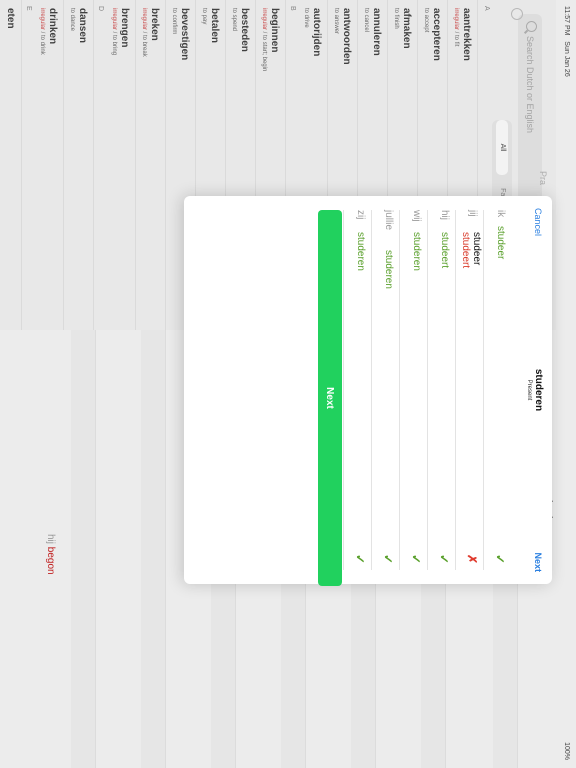 This screenshot has width=576, height=768. What do you see at coordinates (517, 14) in the screenshot?
I see `gear-icon` at bounding box center [517, 14].